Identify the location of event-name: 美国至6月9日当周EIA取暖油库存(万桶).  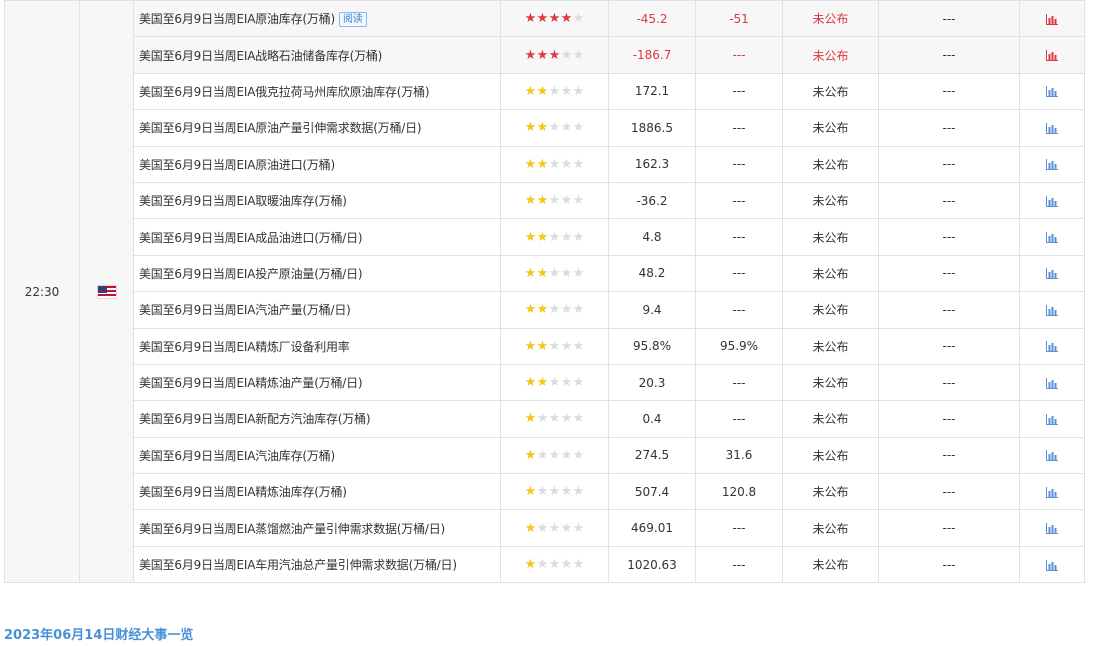
(243, 201).